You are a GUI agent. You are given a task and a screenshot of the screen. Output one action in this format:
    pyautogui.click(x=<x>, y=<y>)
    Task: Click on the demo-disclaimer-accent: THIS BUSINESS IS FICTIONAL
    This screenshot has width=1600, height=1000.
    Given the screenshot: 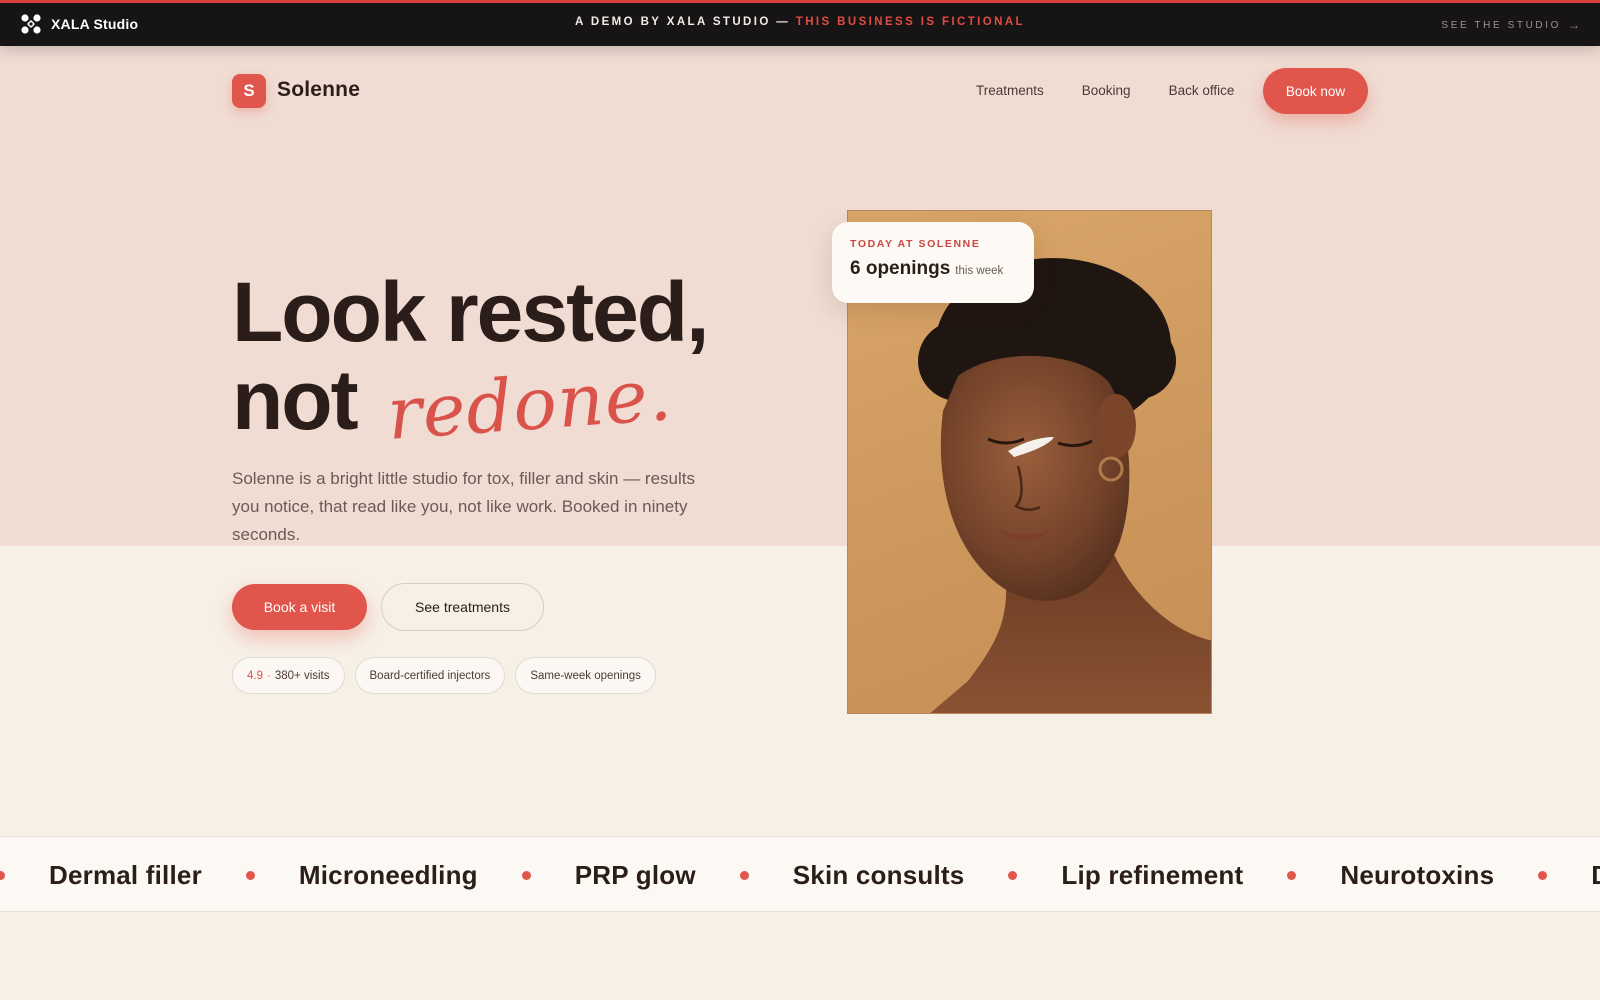 What is the action you would take?
    pyautogui.click(x=910, y=22)
    